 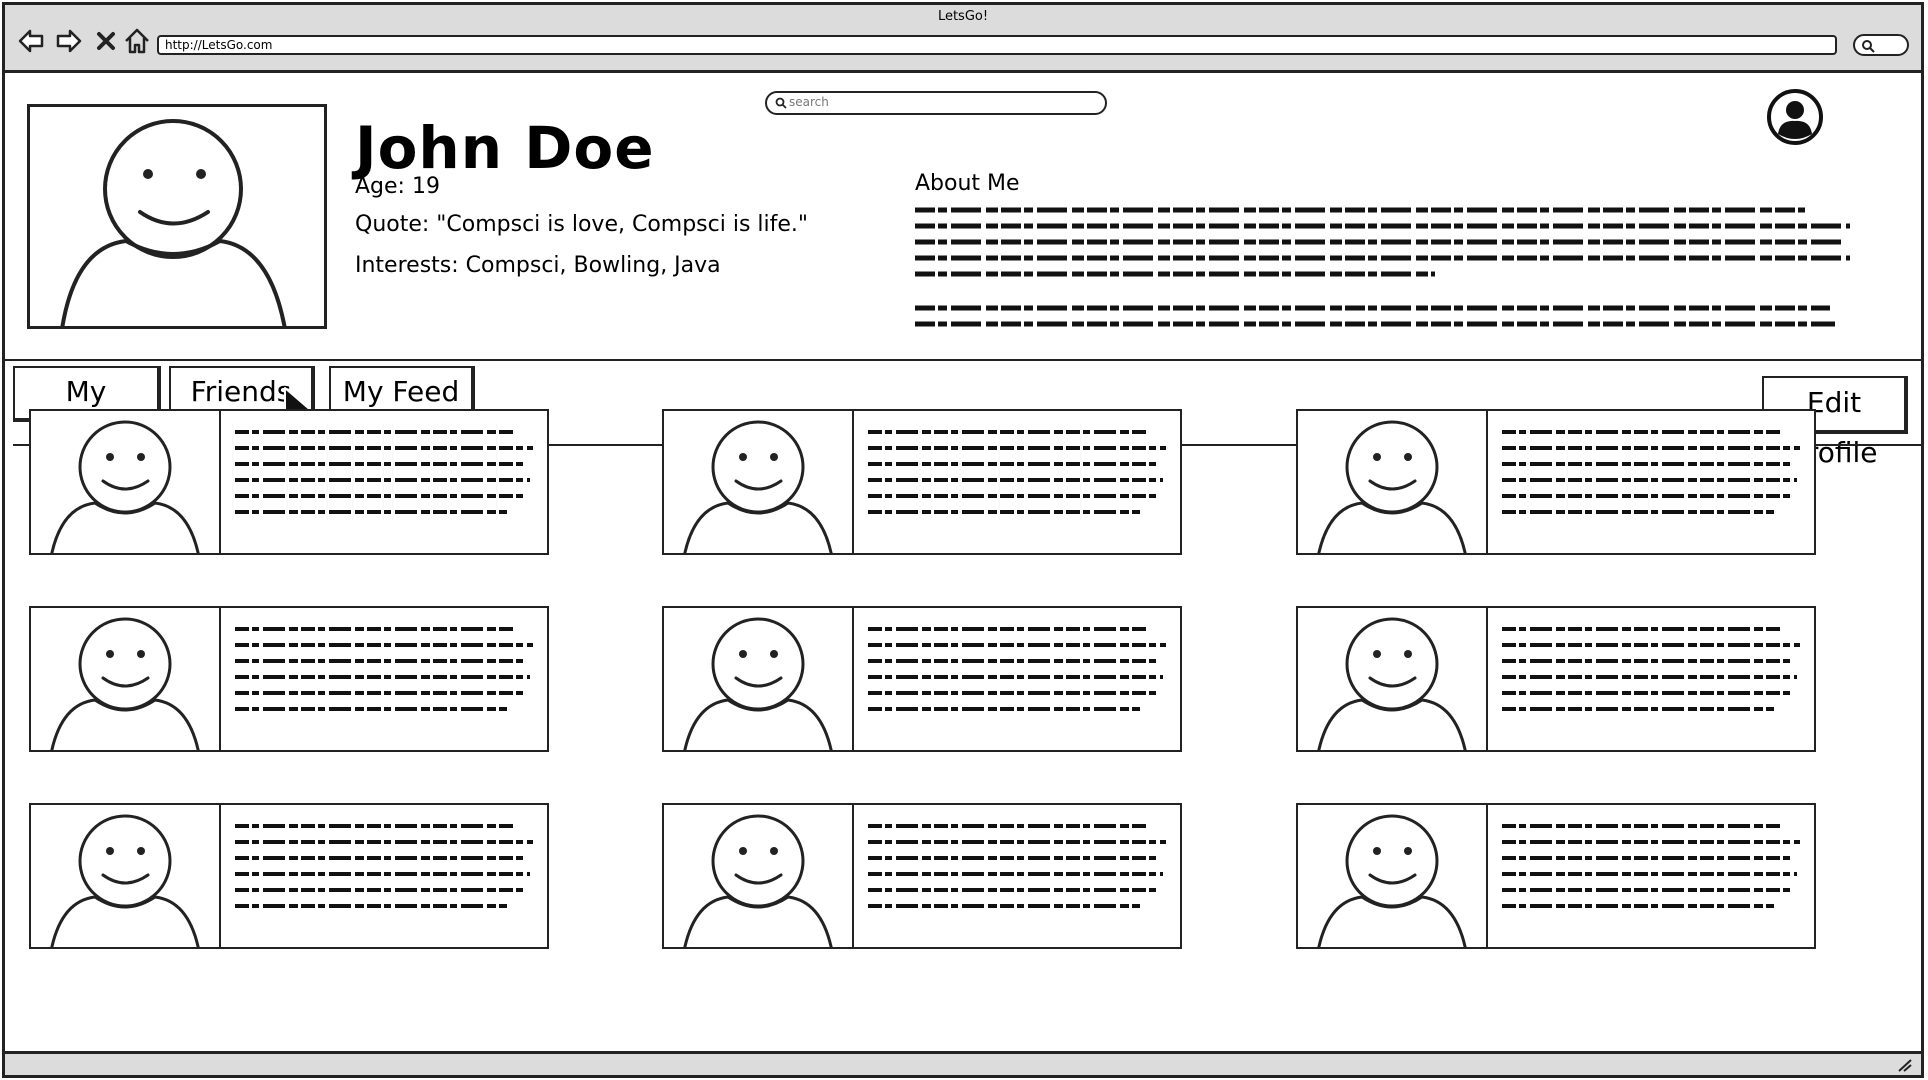 I want to click on arrow-right-icon, so click(x=69, y=41).